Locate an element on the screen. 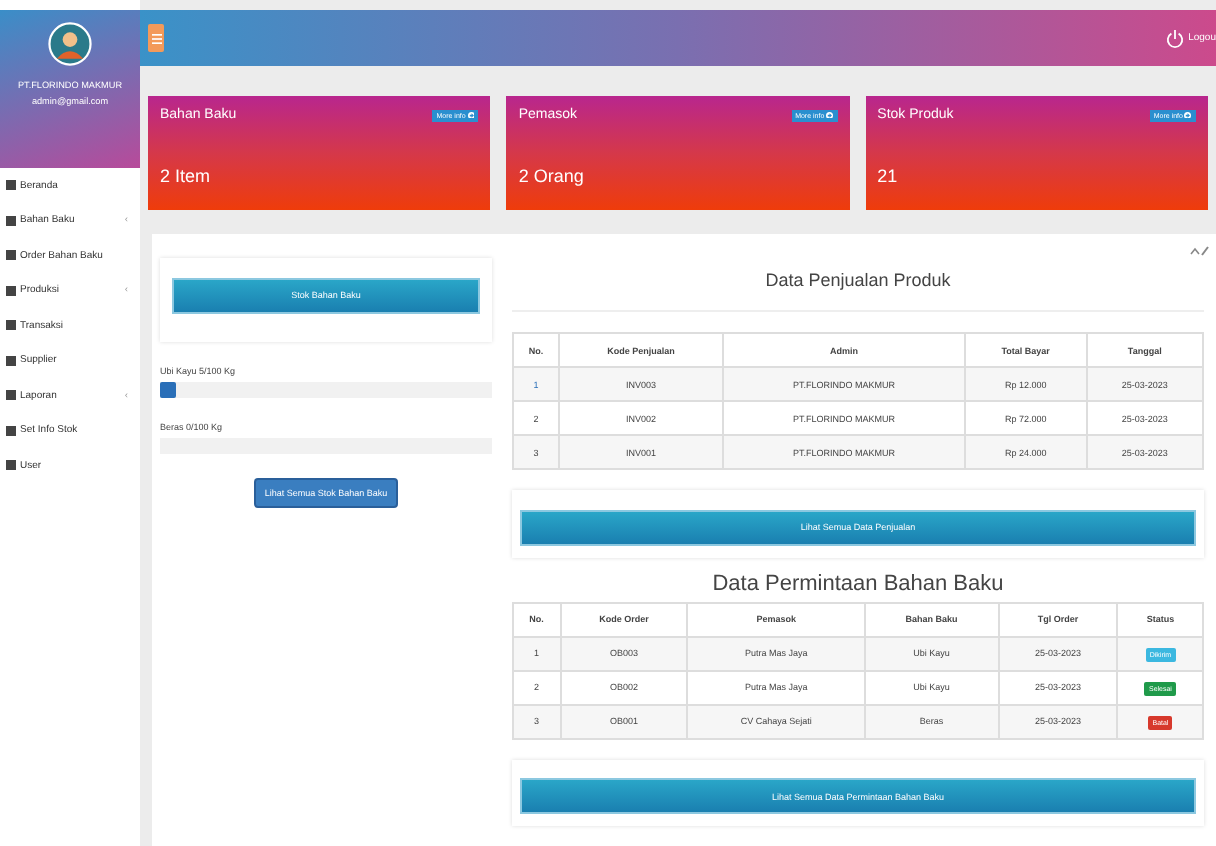 The width and height of the screenshot is (1216, 846). menu-icon is located at coordinates (156, 38).